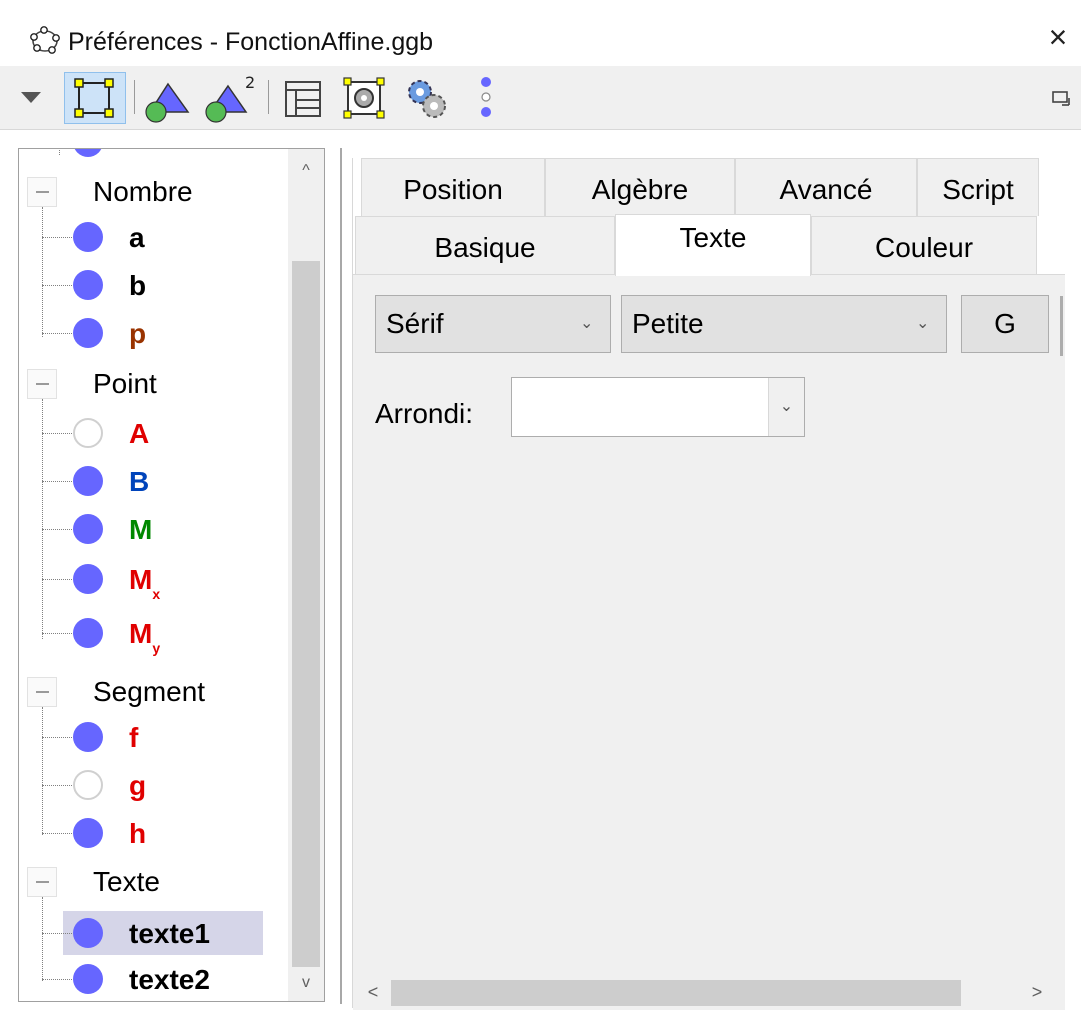 This screenshot has width=1081, height=1012. What do you see at coordinates (1005, 324) in the screenshot?
I see `bold-button: G` at bounding box center [1005, 324].